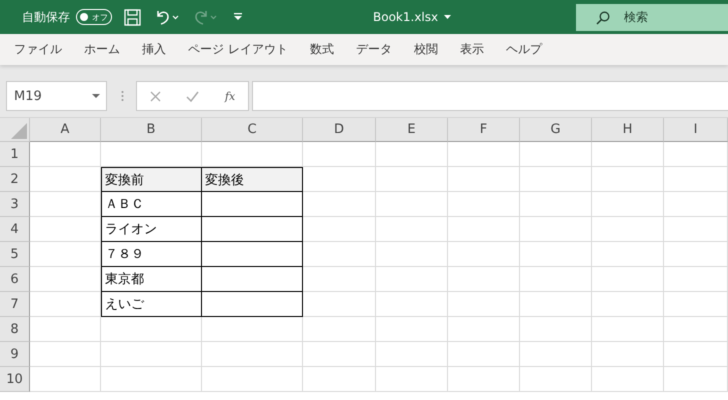  Describe the element at coordinates (132, 17) in the screenshot. I see `save-icon` at that location.